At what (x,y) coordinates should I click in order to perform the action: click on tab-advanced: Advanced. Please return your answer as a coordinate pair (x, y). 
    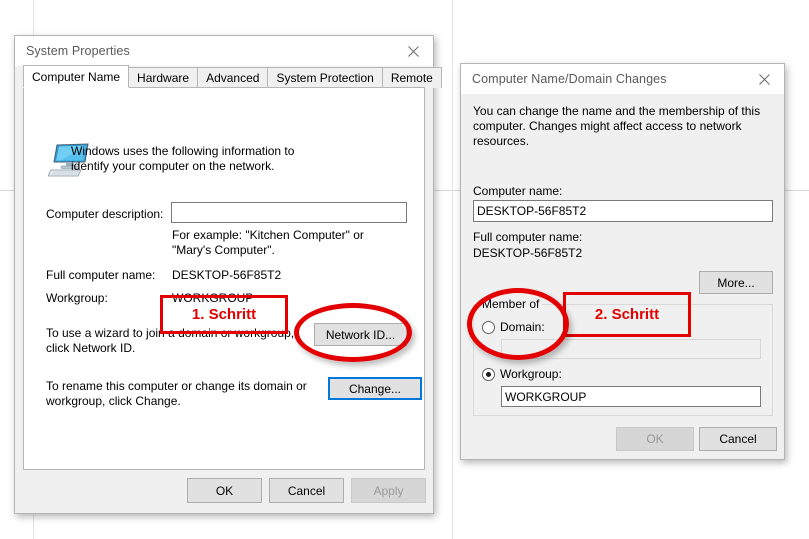
    Looking at the image, I should click on (233, 77).